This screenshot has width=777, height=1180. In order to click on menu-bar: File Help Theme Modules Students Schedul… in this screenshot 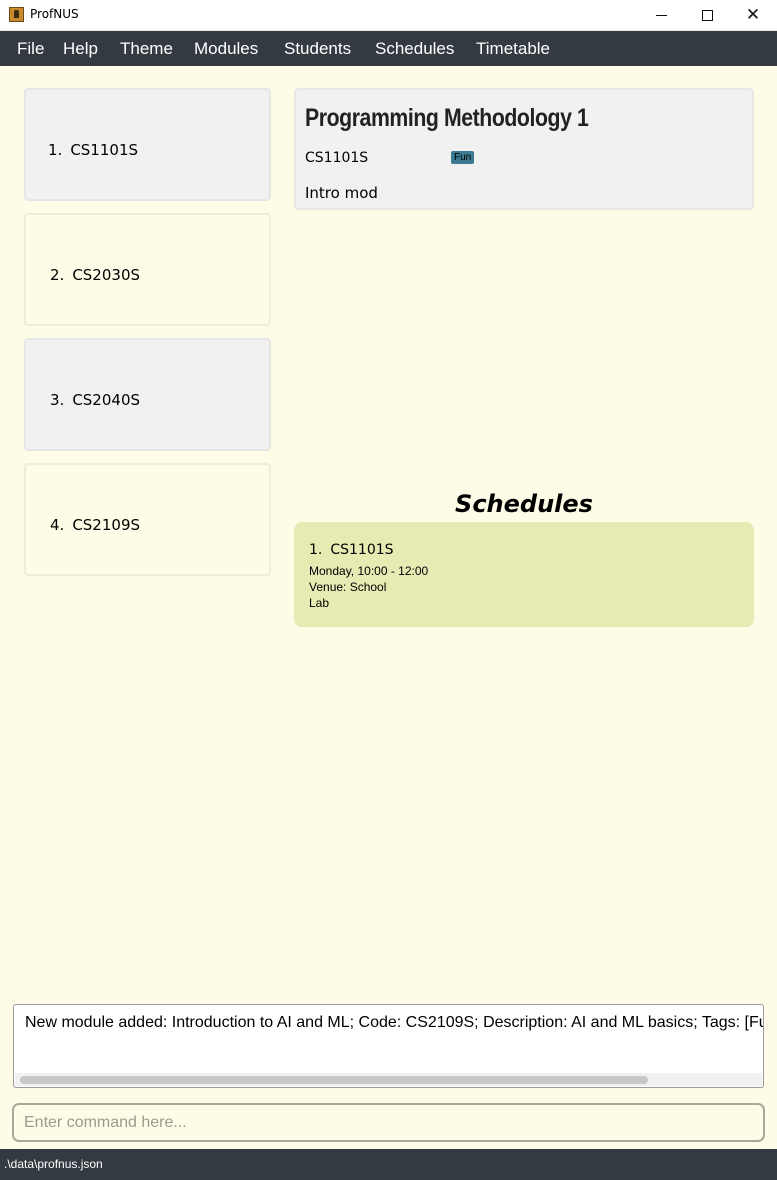, I will do `click(388, 48)`.